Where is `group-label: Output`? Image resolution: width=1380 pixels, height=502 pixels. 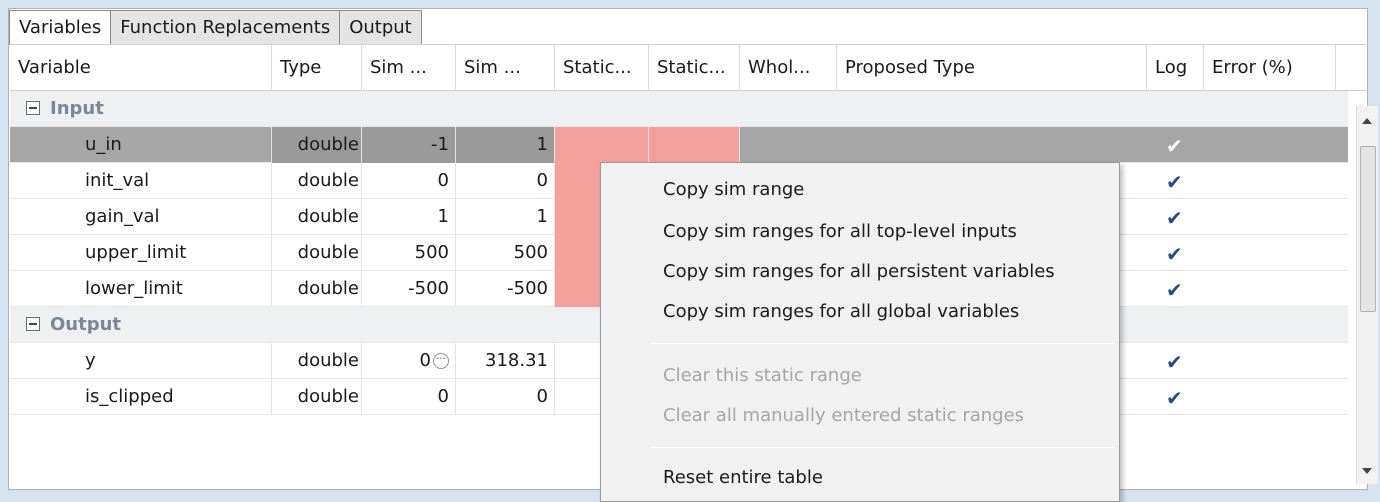 group-label: Output is located at coordinates (86, 324).